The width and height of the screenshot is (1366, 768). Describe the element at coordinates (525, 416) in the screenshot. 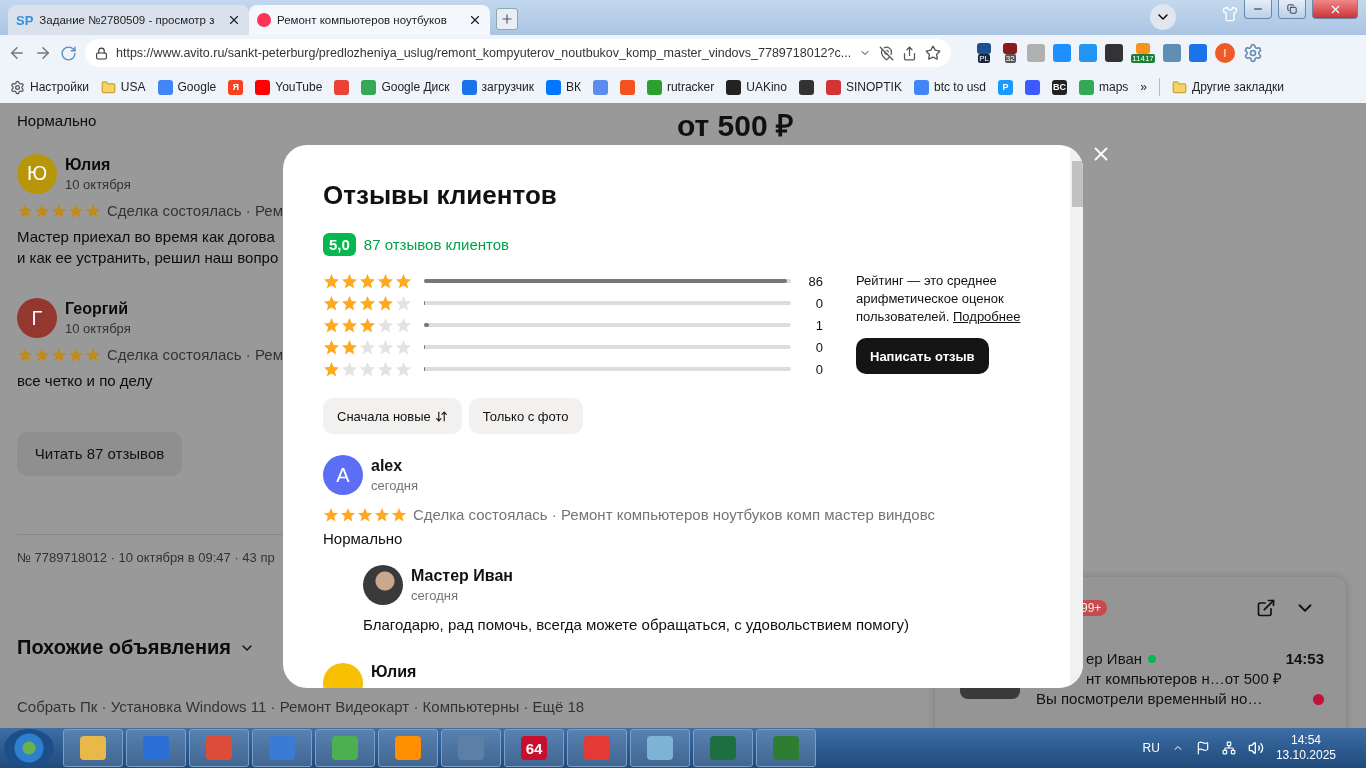

I see `filter-chip: Только с фото` at that location.